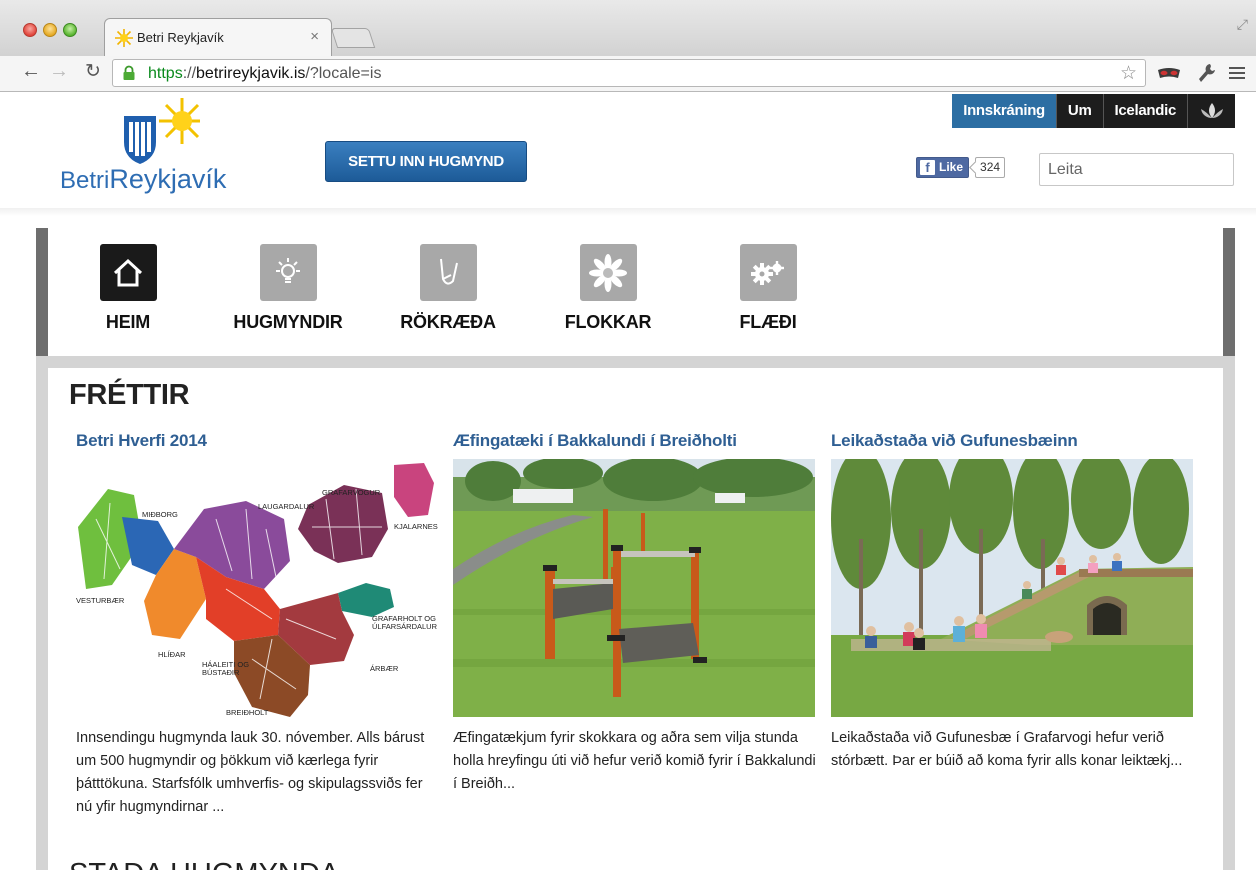 This screenshot has height=870, width=1256. I want to click on flower-icon, so click(608, 272).